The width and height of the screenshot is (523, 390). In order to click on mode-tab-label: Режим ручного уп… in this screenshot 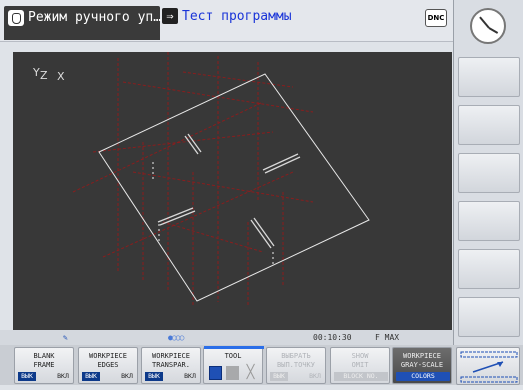, I will do `click(95, 17)`.